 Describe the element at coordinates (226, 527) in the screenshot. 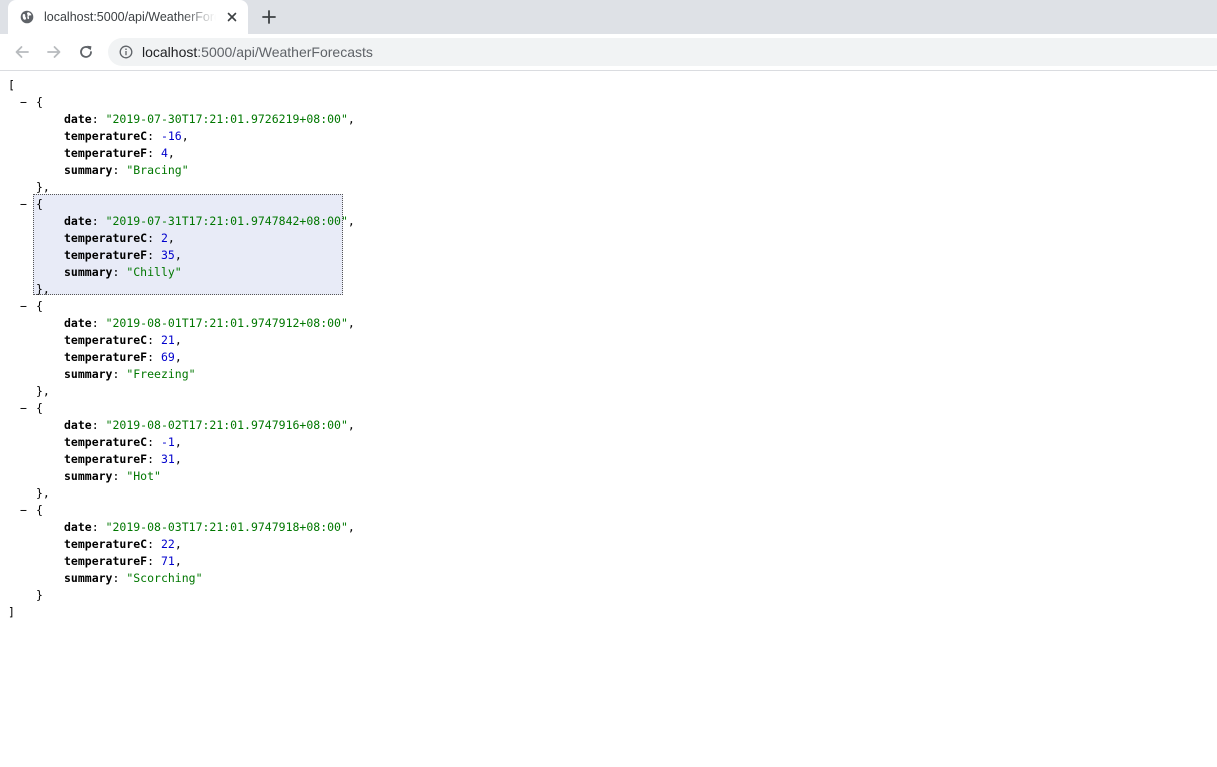

I see `json-value: "2019-08-03T17:21:01.9747918+08:00"` at that location.